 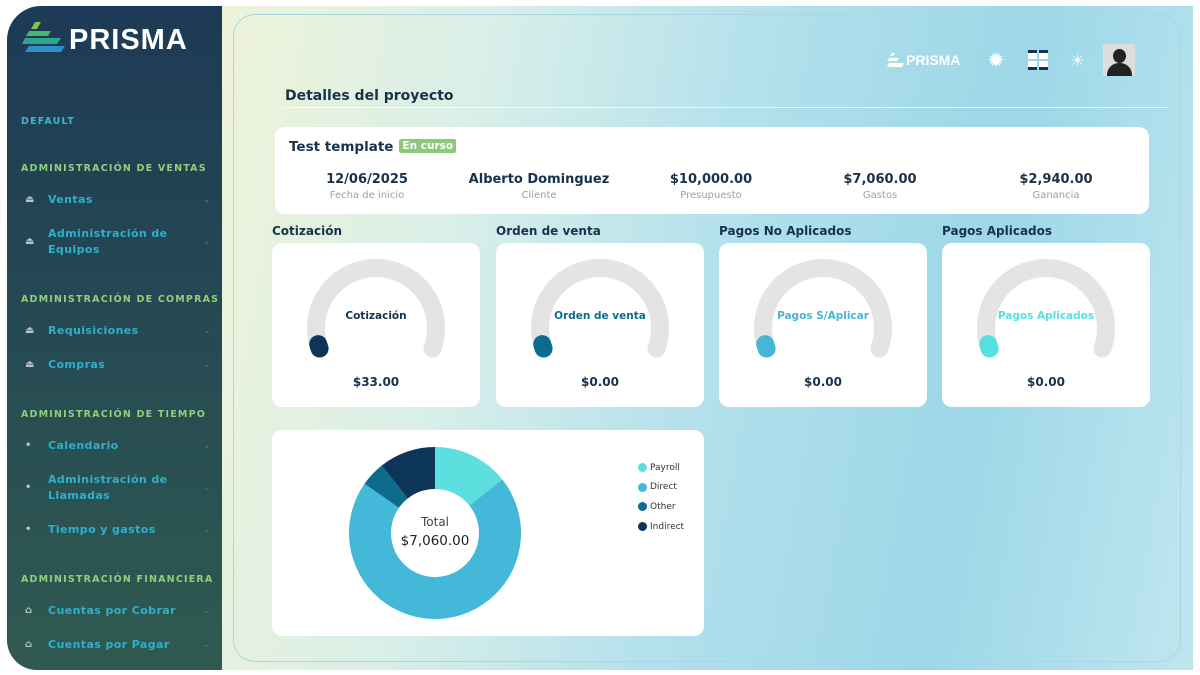 I want to click on legend-label: Other, so click(x=663, y=506).